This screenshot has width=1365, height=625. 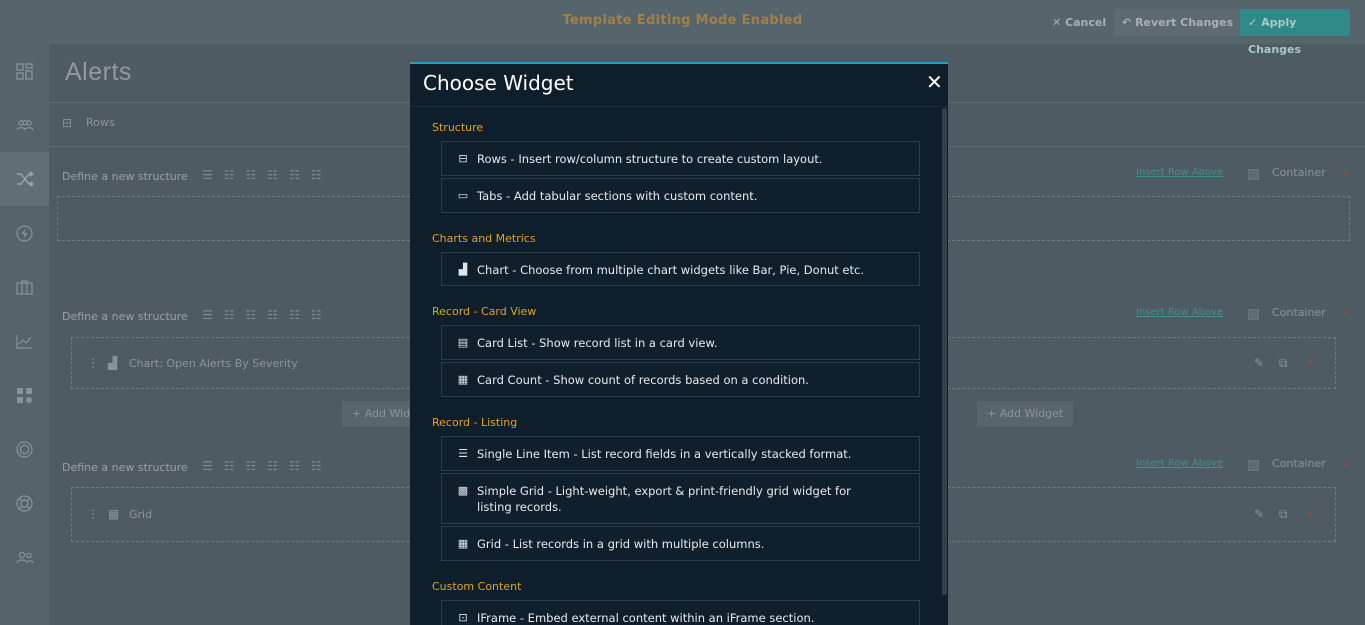 What do you see at coordinates (1295, 32) in the screenshot?
I see `apply-changes-button: ✓ Apply Changes` at bounding box center [1295, 32].